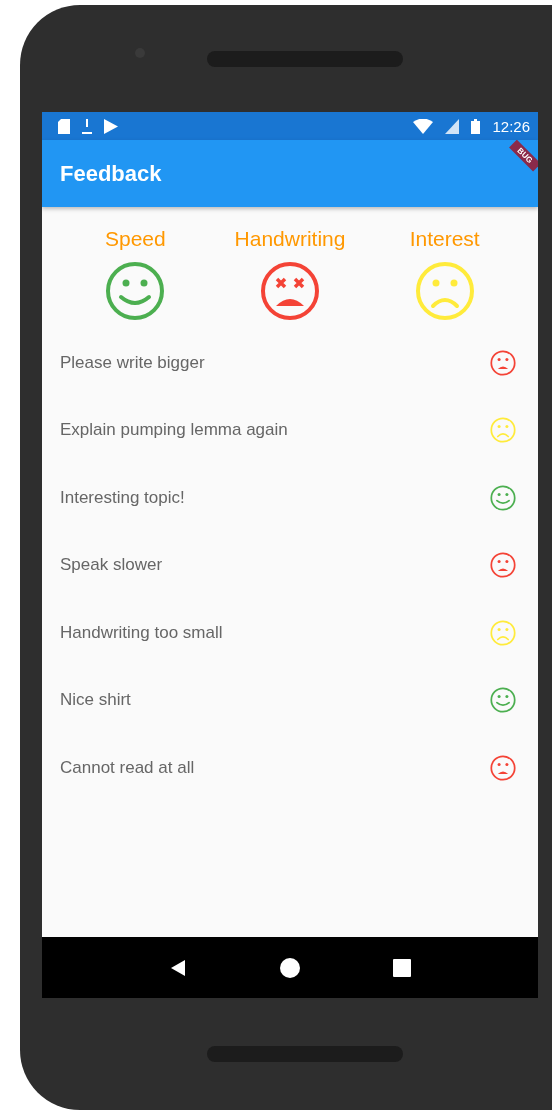 This screenshot has width=552, height=1114. I want to click on feedback-item: Explain pumping lemma again, so click(290, 430).